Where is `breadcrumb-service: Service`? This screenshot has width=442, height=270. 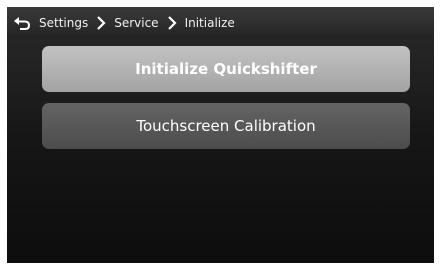 breadcrumb-service: Service is located at coordinates (136, 23).